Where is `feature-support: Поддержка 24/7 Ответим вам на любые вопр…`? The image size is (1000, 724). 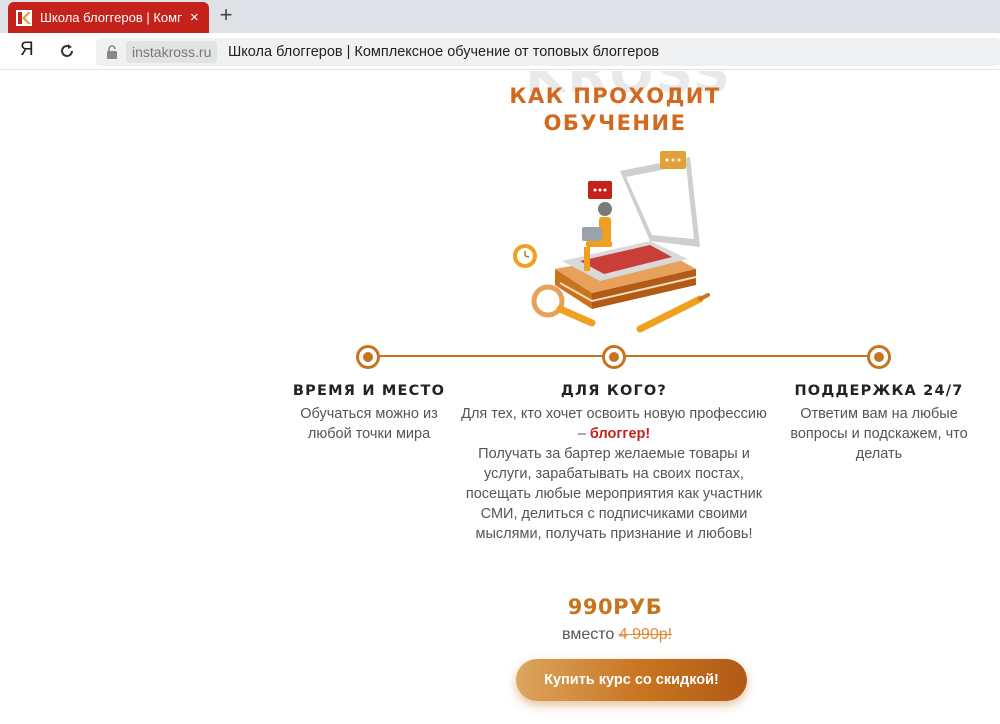 feature-support: Поддержка 24/7 Ответим вам на любые вопр… is located at coordinates (879, 423).